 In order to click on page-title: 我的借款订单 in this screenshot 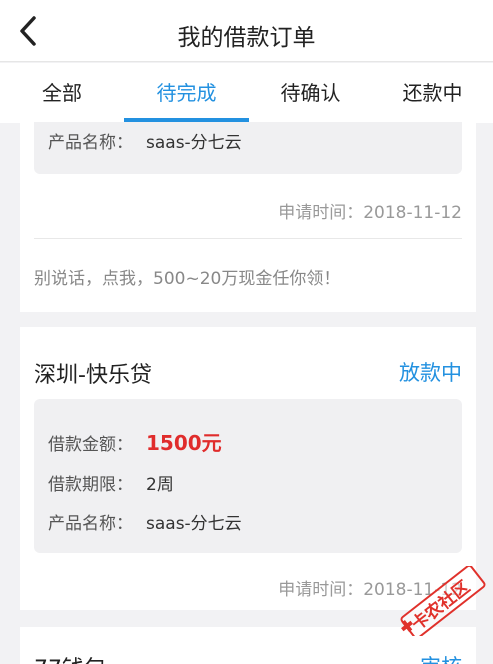, I will do `click(246, 38)`.